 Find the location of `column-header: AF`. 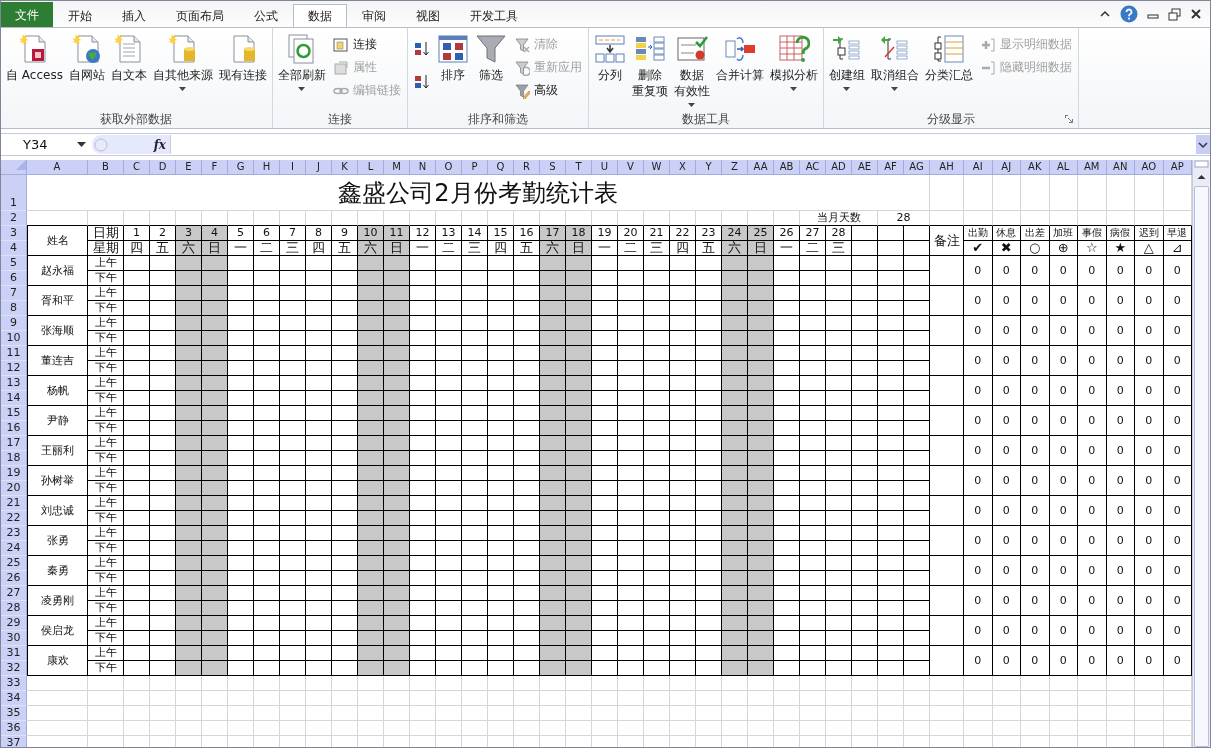

column-header: AF is located at coordinates (891, 167).